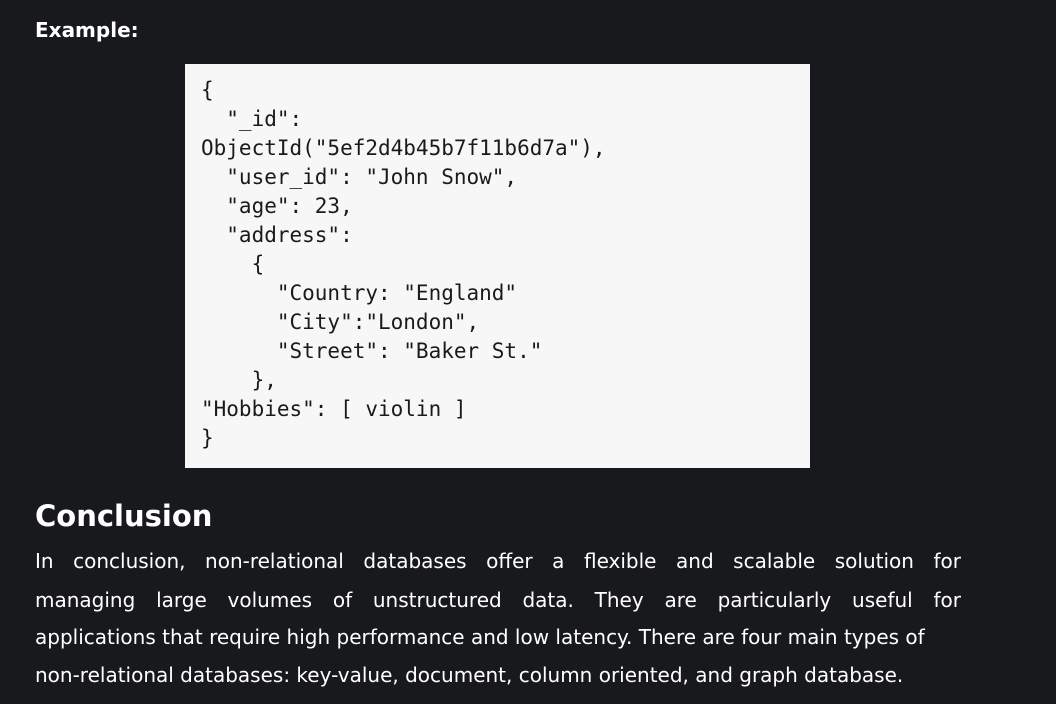 This screenshot has height=704, width=1056. I want to click on code-line: },, so click(239, 380).